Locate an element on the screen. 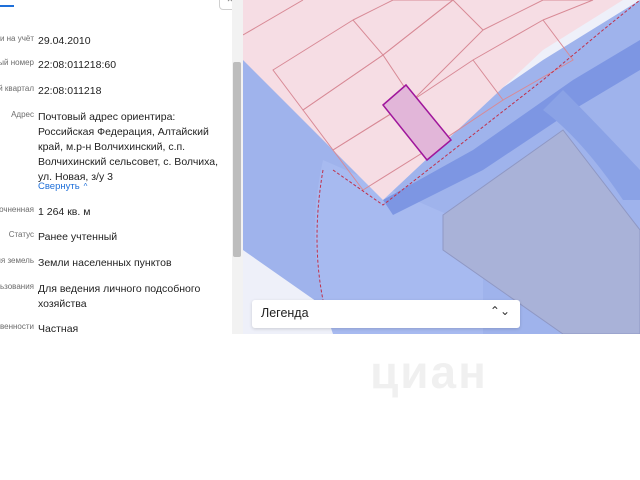 This screenshot has width=640, height=480. info-label: Категория земель is located at coordinates (17, 260).